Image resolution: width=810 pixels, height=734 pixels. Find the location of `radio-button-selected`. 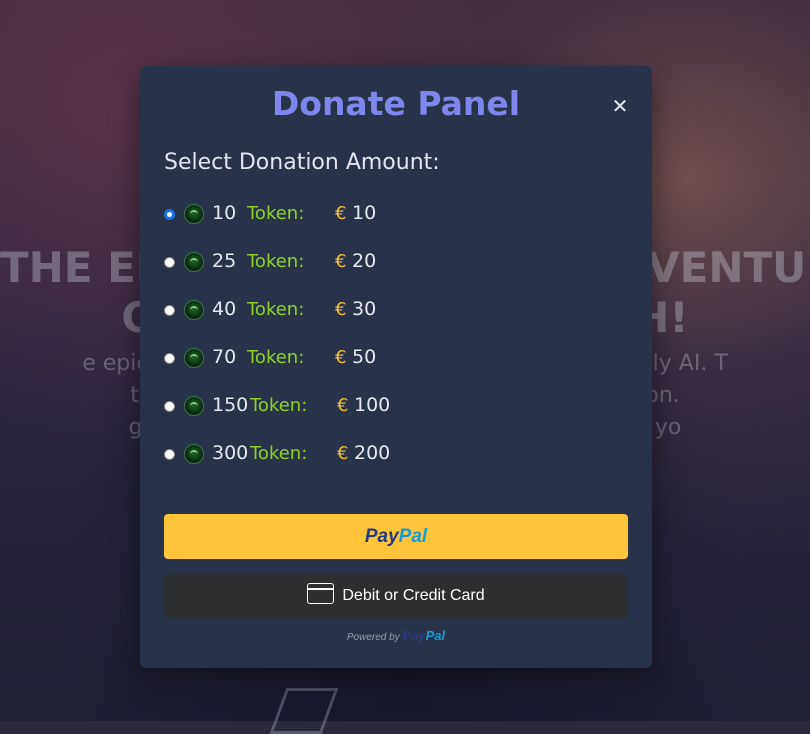

radio-button-selected is located at coordinates (169, 214).